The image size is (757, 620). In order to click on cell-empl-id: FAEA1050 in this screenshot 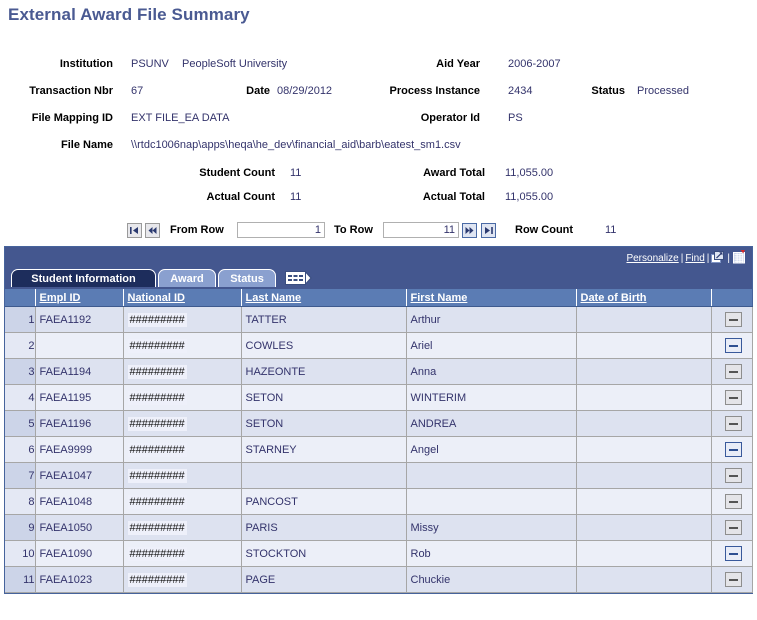, I will do `click(79, 527)`.